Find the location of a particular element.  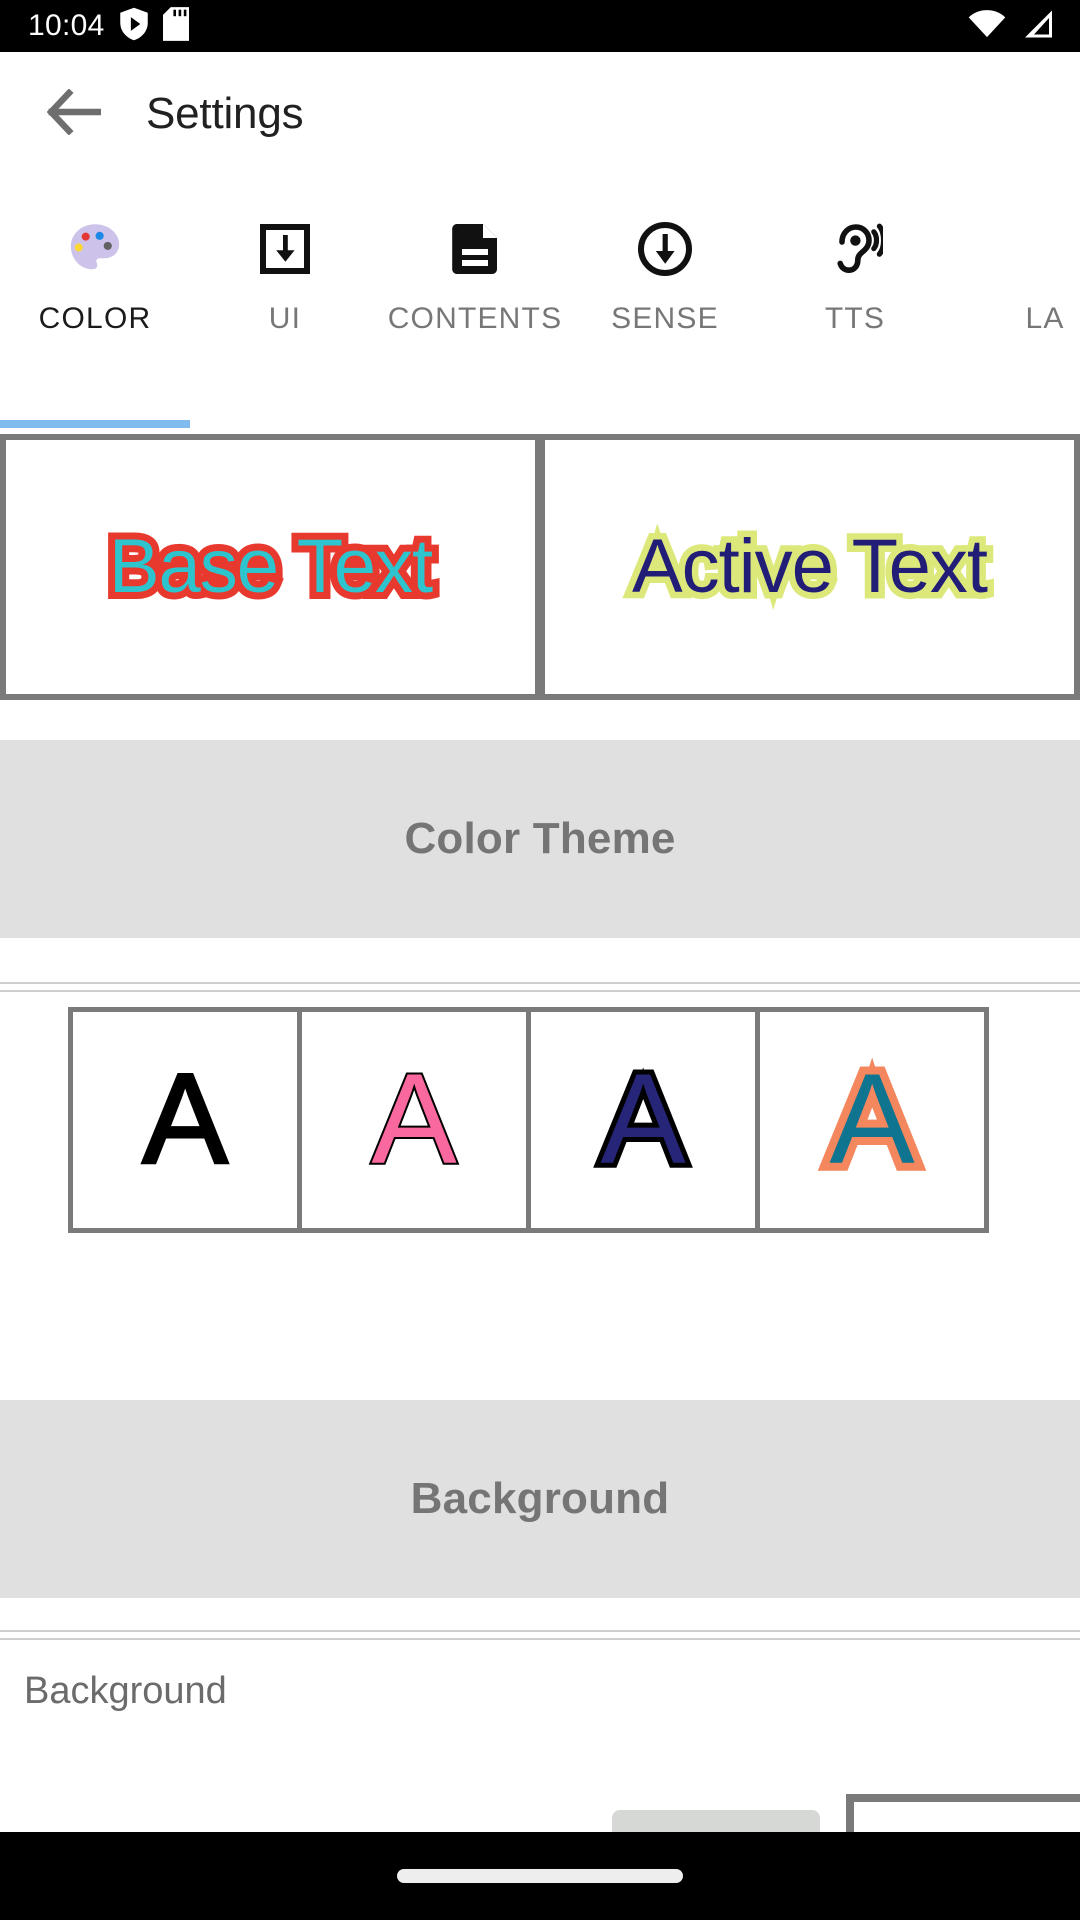

import-box-icon is located at coordinates (285, 249).